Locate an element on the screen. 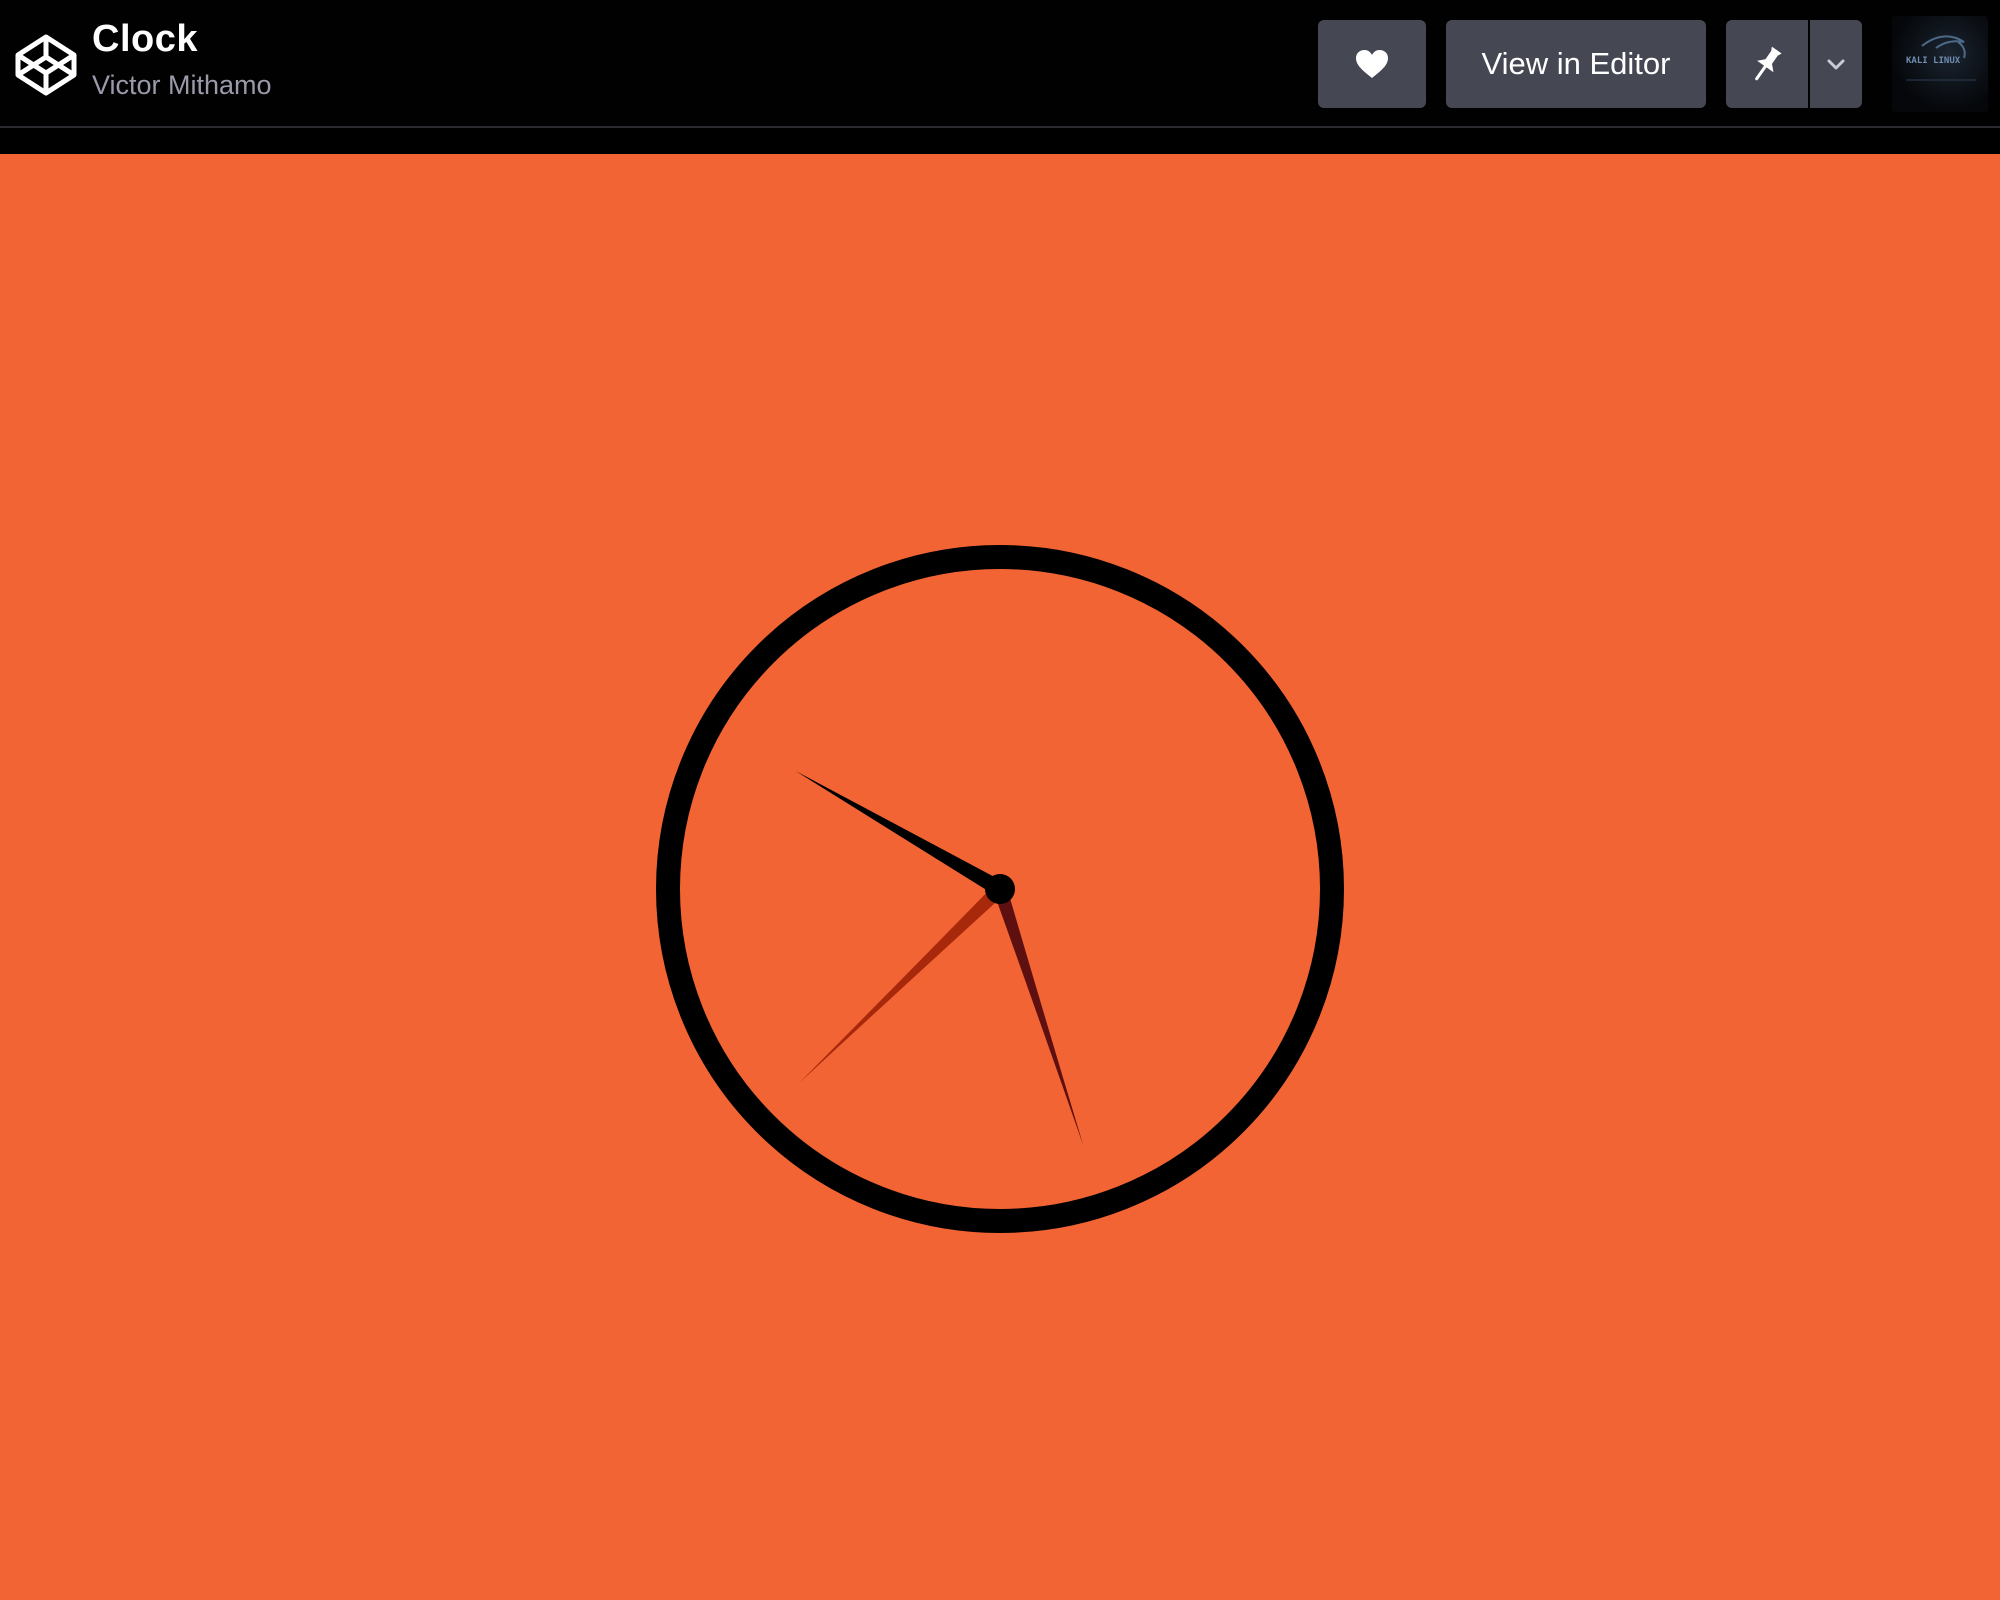  minute-hand is located at coordinates (1038, 1016).